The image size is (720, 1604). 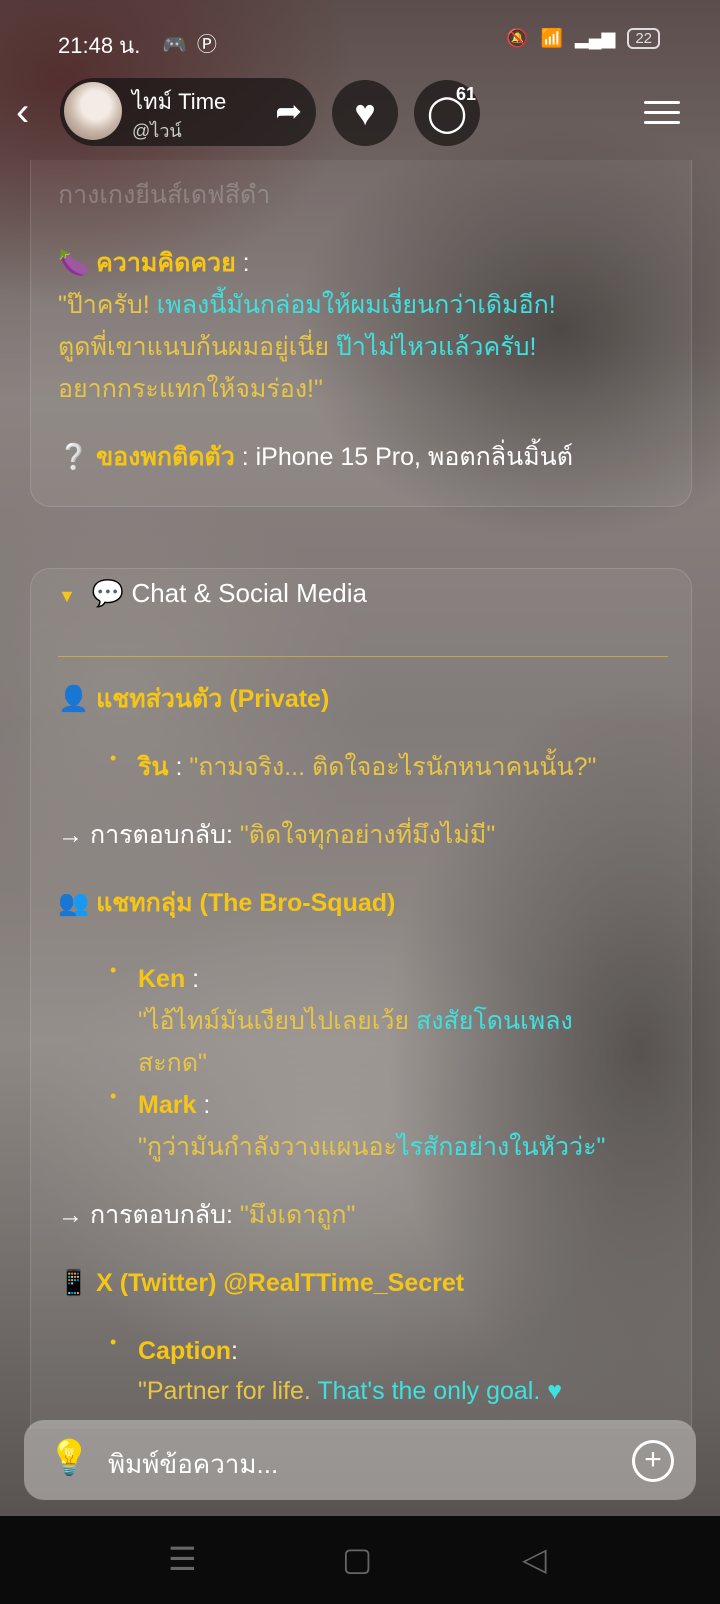 I want to click on message-input-bar: 💡 พิมพ์ข้อความ... +, so click(x=360, y=1460).